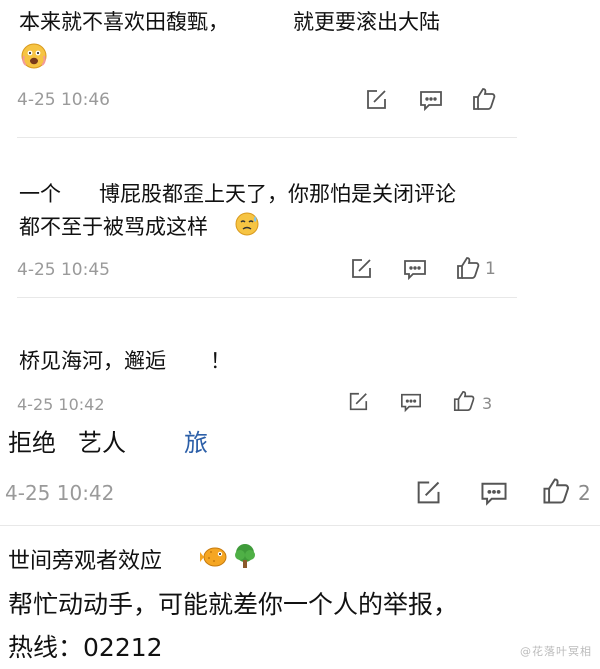  I want to click on comment-2-part-a: 一个, so click(40, 194).